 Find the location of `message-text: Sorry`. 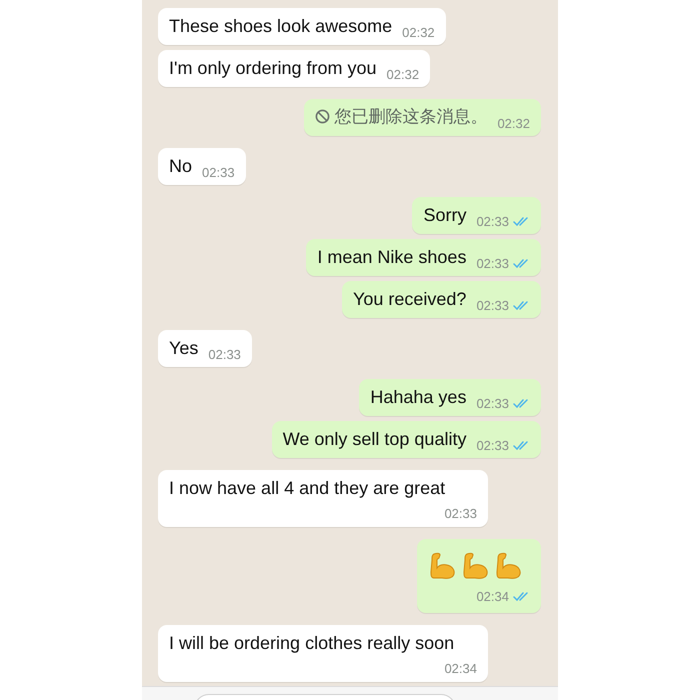

message-text: Sorry is located at coordinates (444, 215).